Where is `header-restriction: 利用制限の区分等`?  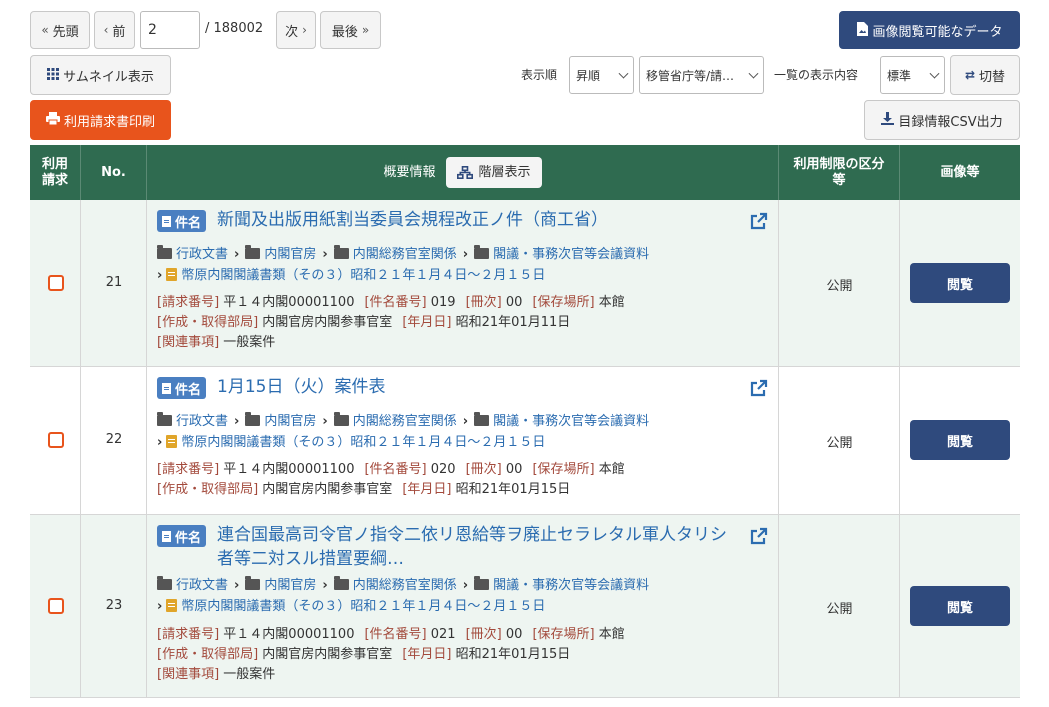 header-restriction: 利用制限の区分等 is located at coordinates (839, 172).